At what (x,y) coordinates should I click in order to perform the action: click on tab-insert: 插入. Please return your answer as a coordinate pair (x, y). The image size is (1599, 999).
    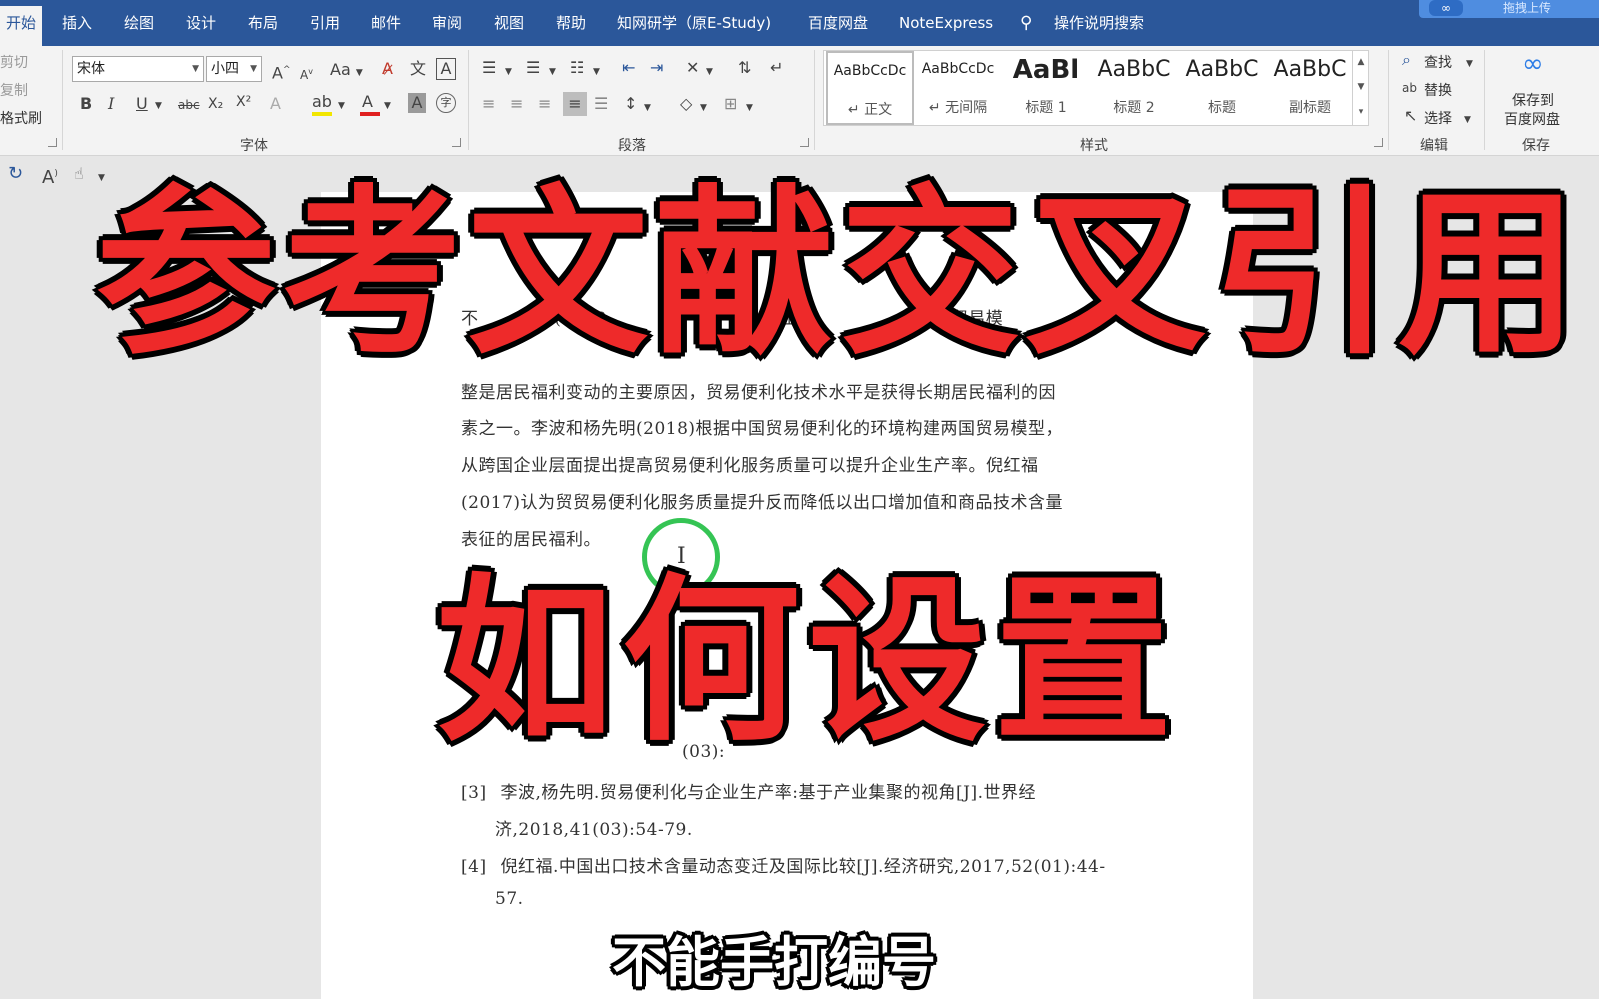
    Looking at the image, I should click on (77, 23).